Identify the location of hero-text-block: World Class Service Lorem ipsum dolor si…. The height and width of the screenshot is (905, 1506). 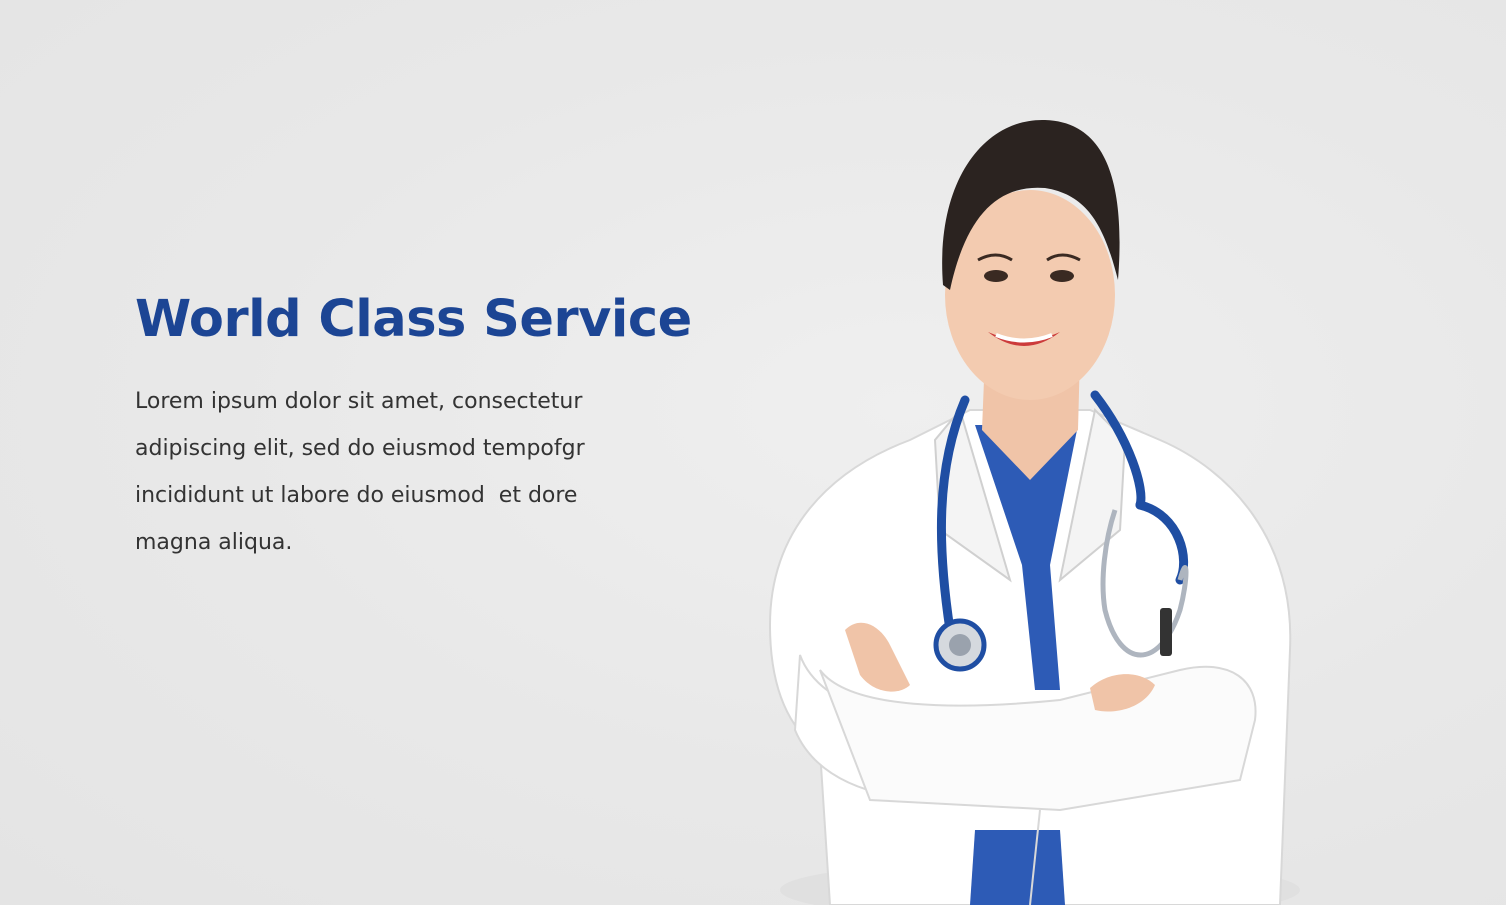
(435, 427).